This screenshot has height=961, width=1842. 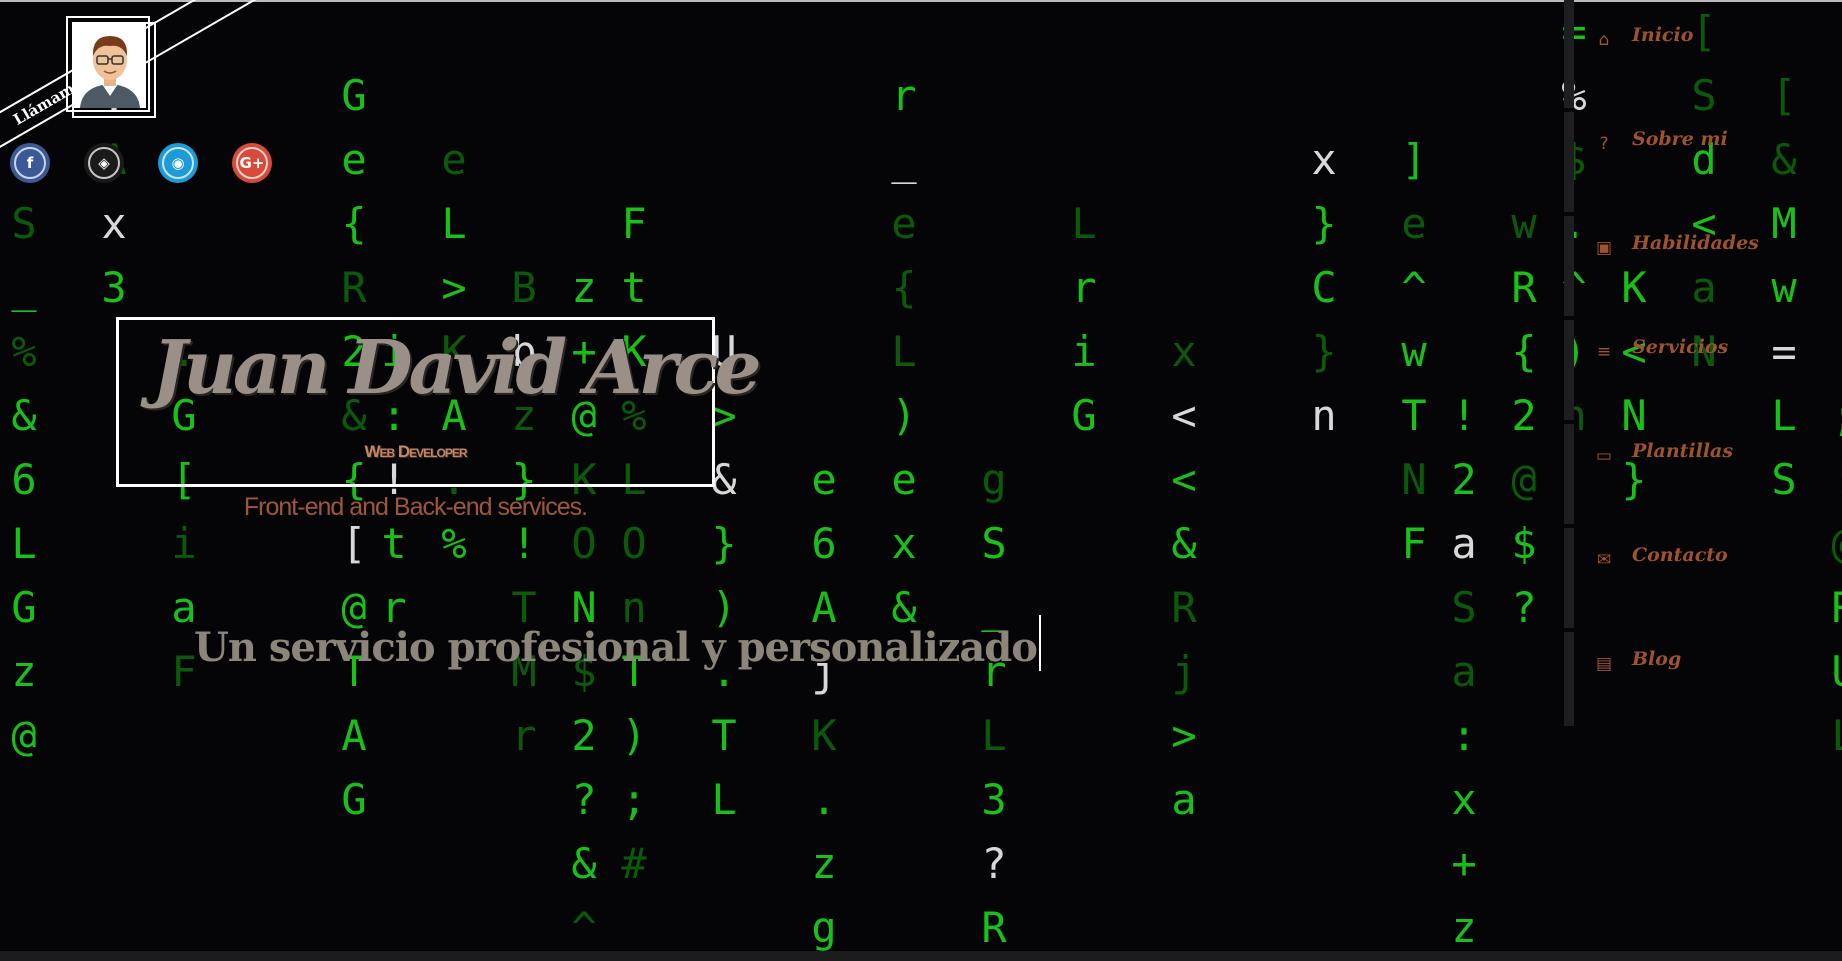 I want to click on rain-glyph: N, so click(x=1414, y=479).